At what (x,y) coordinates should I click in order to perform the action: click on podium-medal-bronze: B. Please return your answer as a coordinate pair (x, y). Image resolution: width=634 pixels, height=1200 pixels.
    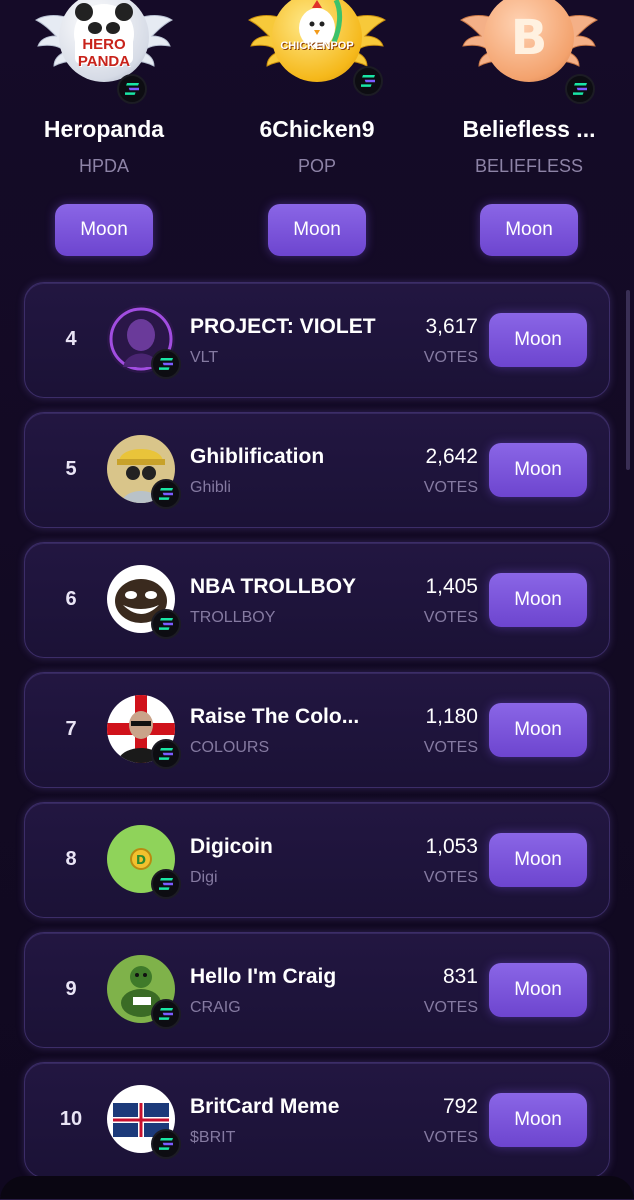
    Looking at the image, I should click on (529, 52).